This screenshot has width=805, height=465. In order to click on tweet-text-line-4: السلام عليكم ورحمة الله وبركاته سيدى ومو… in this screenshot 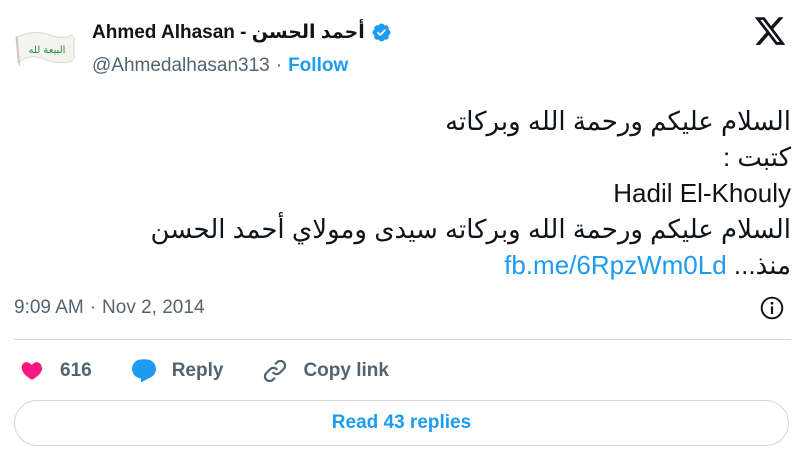, I will do `click(470, 229)`.